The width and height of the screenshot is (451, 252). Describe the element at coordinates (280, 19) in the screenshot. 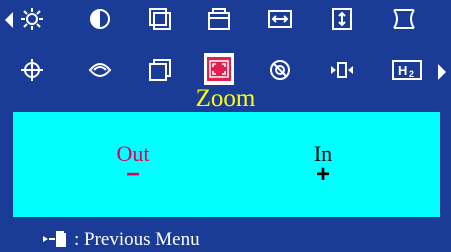

I see `horizontal-size-icon` at that location.